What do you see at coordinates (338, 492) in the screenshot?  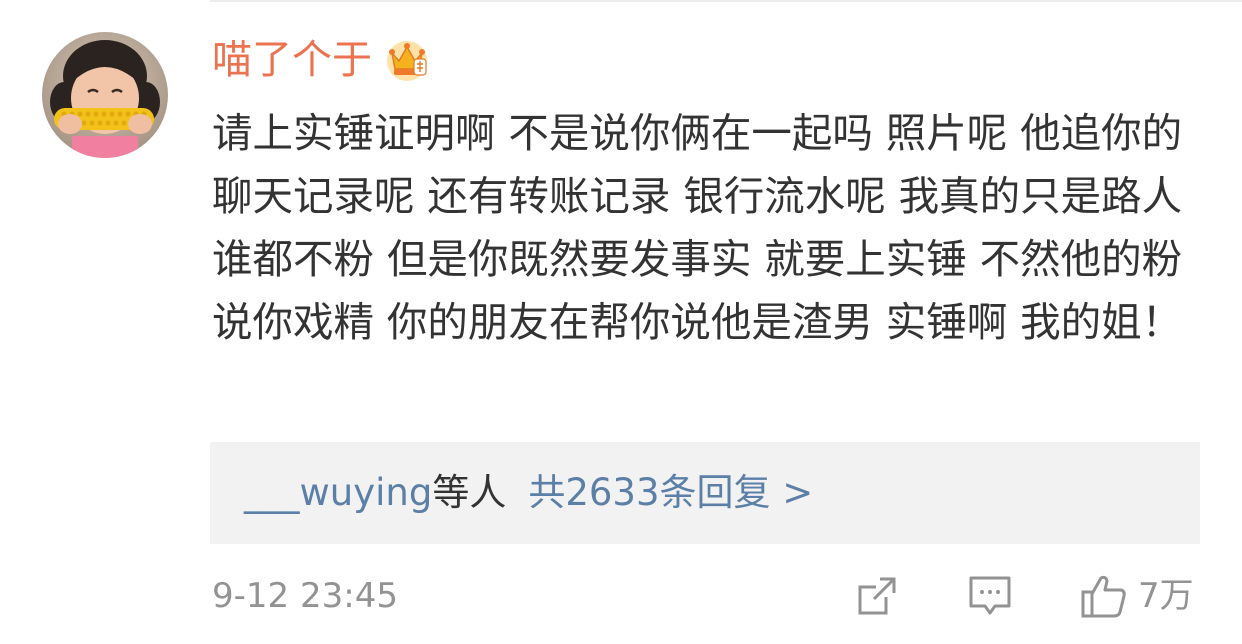 I see `reply-users-link: ___wuying` at bounding box center [338, 492].